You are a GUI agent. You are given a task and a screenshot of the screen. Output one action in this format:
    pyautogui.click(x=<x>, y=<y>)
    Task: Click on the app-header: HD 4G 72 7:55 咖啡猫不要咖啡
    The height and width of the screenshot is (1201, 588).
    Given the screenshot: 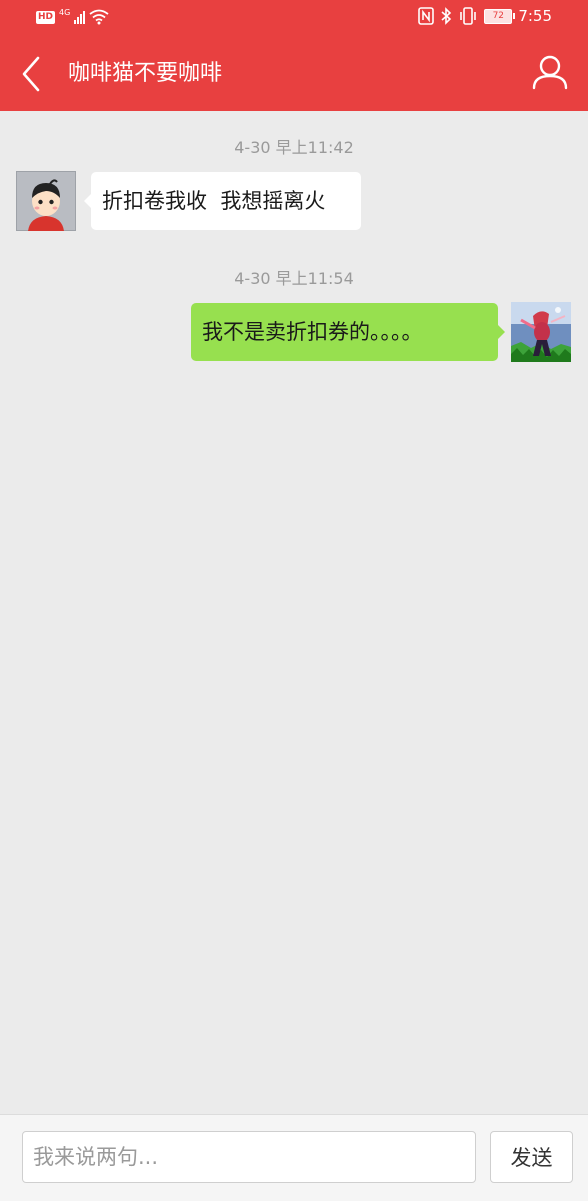 What is the action you would take?
    pyautogui.click(x=294, y=55)
    